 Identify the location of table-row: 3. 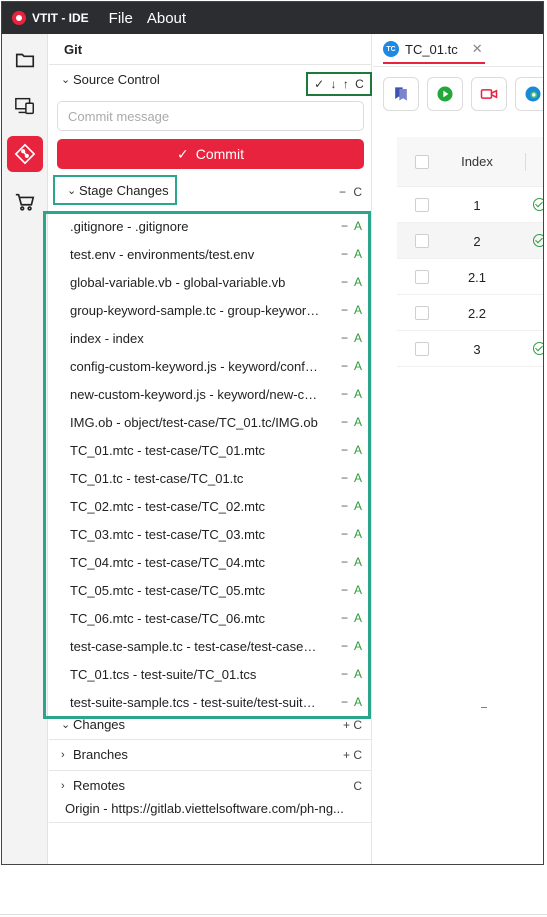
(470, 349).